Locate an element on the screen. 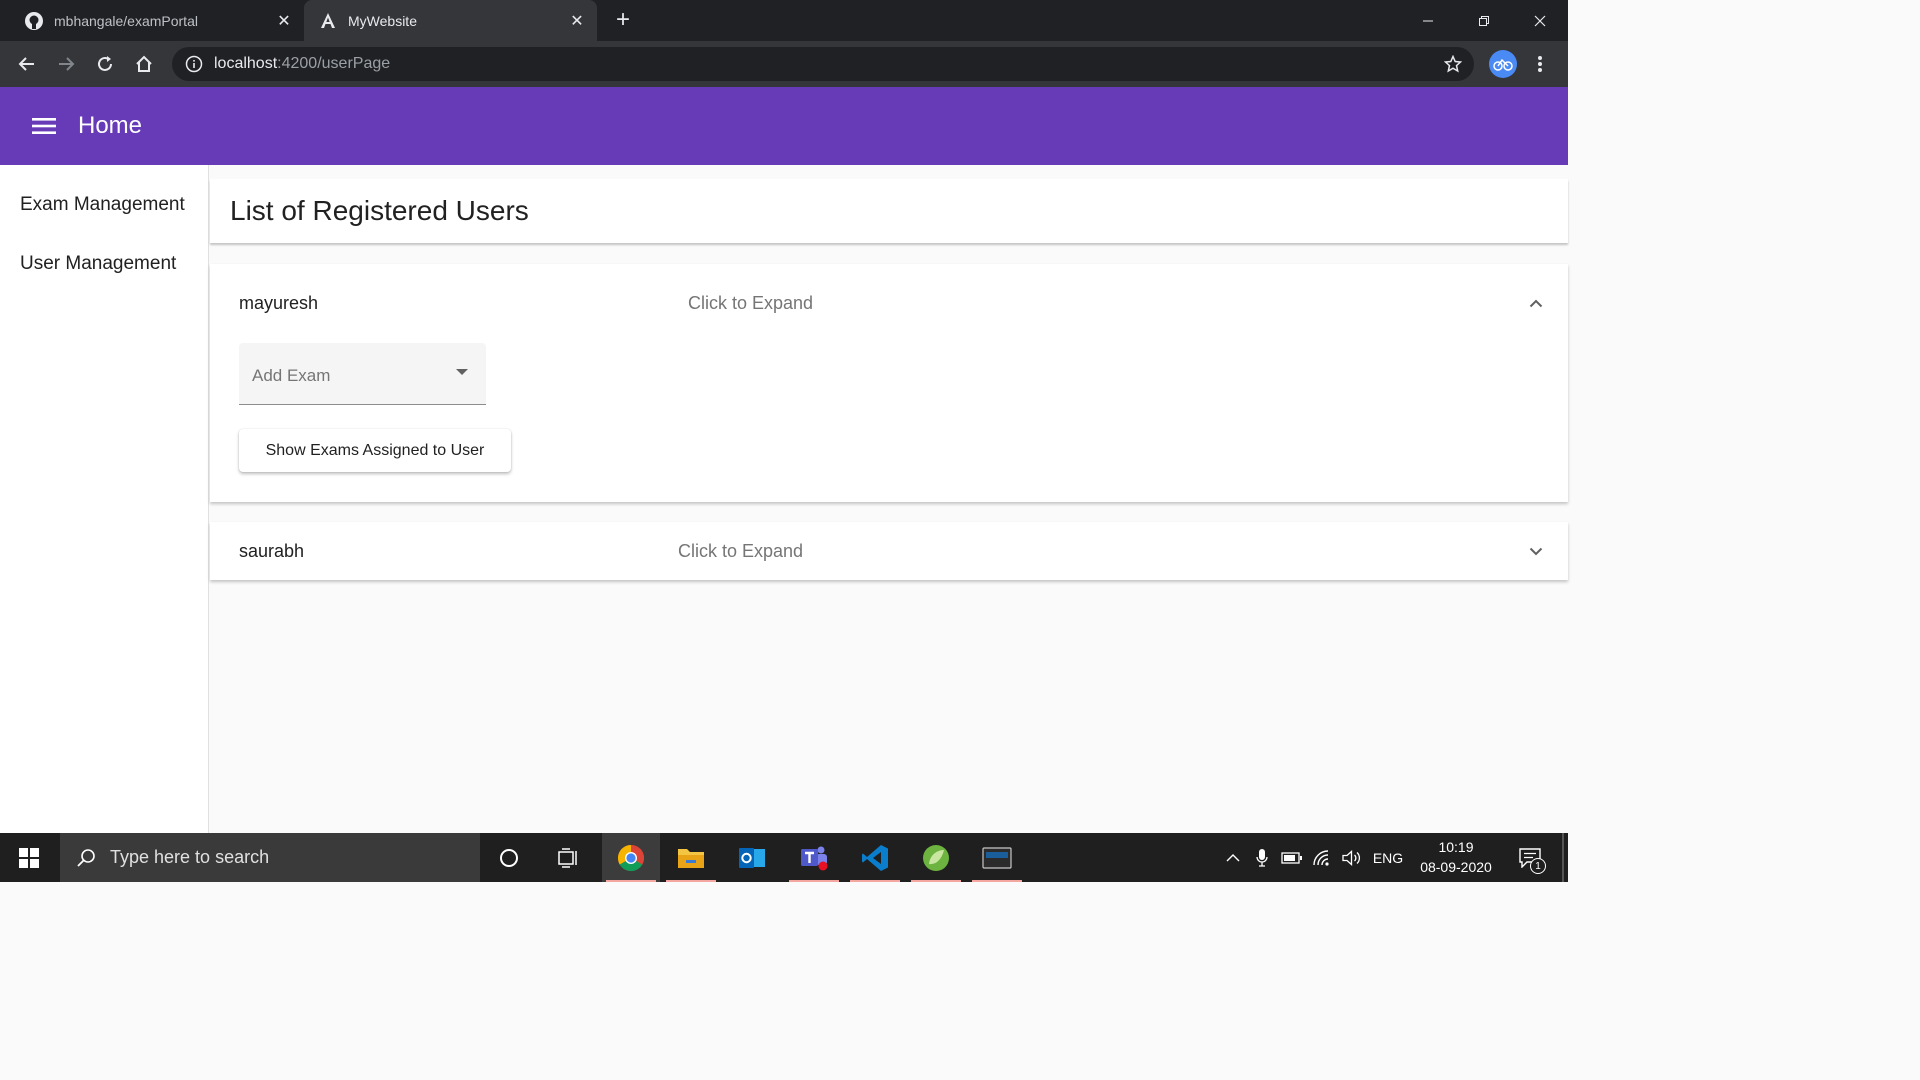  file-explorer-icon is located at coordinates (691, 857).